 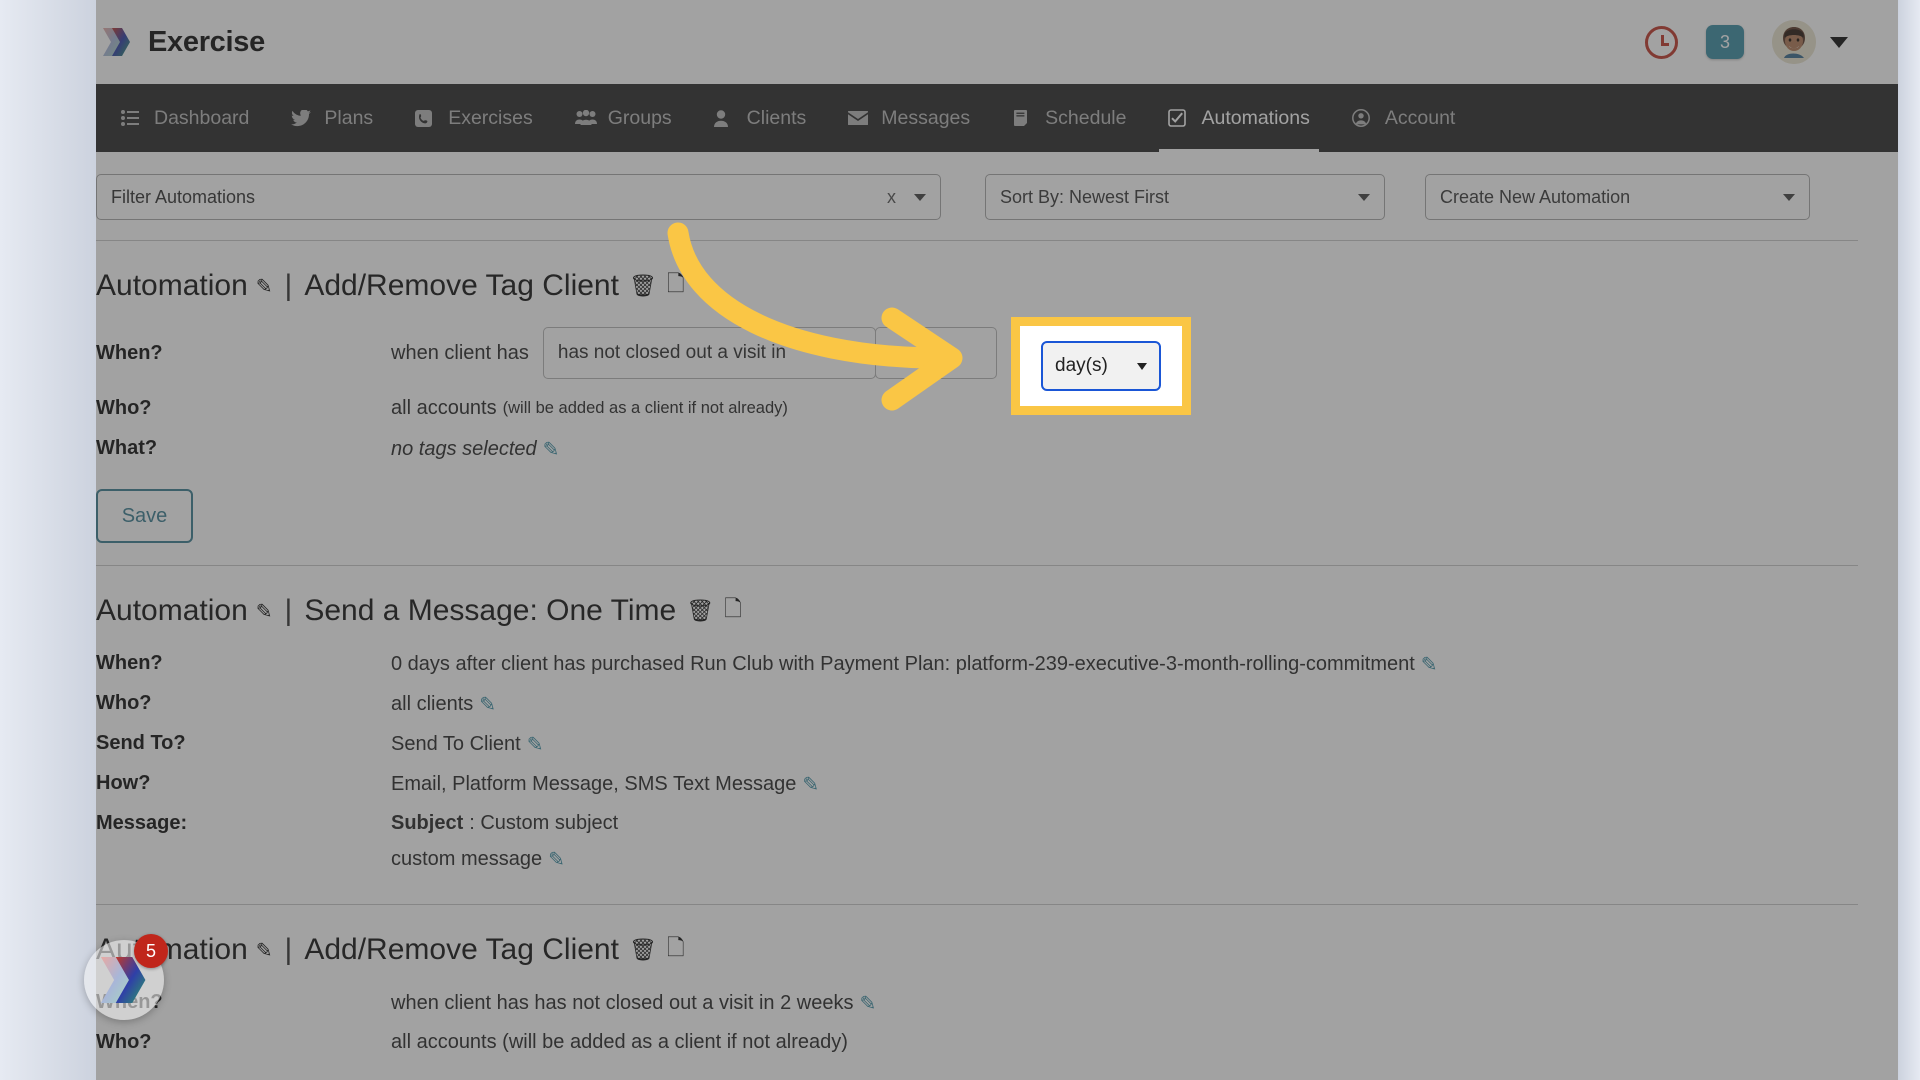 I want to click on brand: Exercise, so click(x=182, y=42).